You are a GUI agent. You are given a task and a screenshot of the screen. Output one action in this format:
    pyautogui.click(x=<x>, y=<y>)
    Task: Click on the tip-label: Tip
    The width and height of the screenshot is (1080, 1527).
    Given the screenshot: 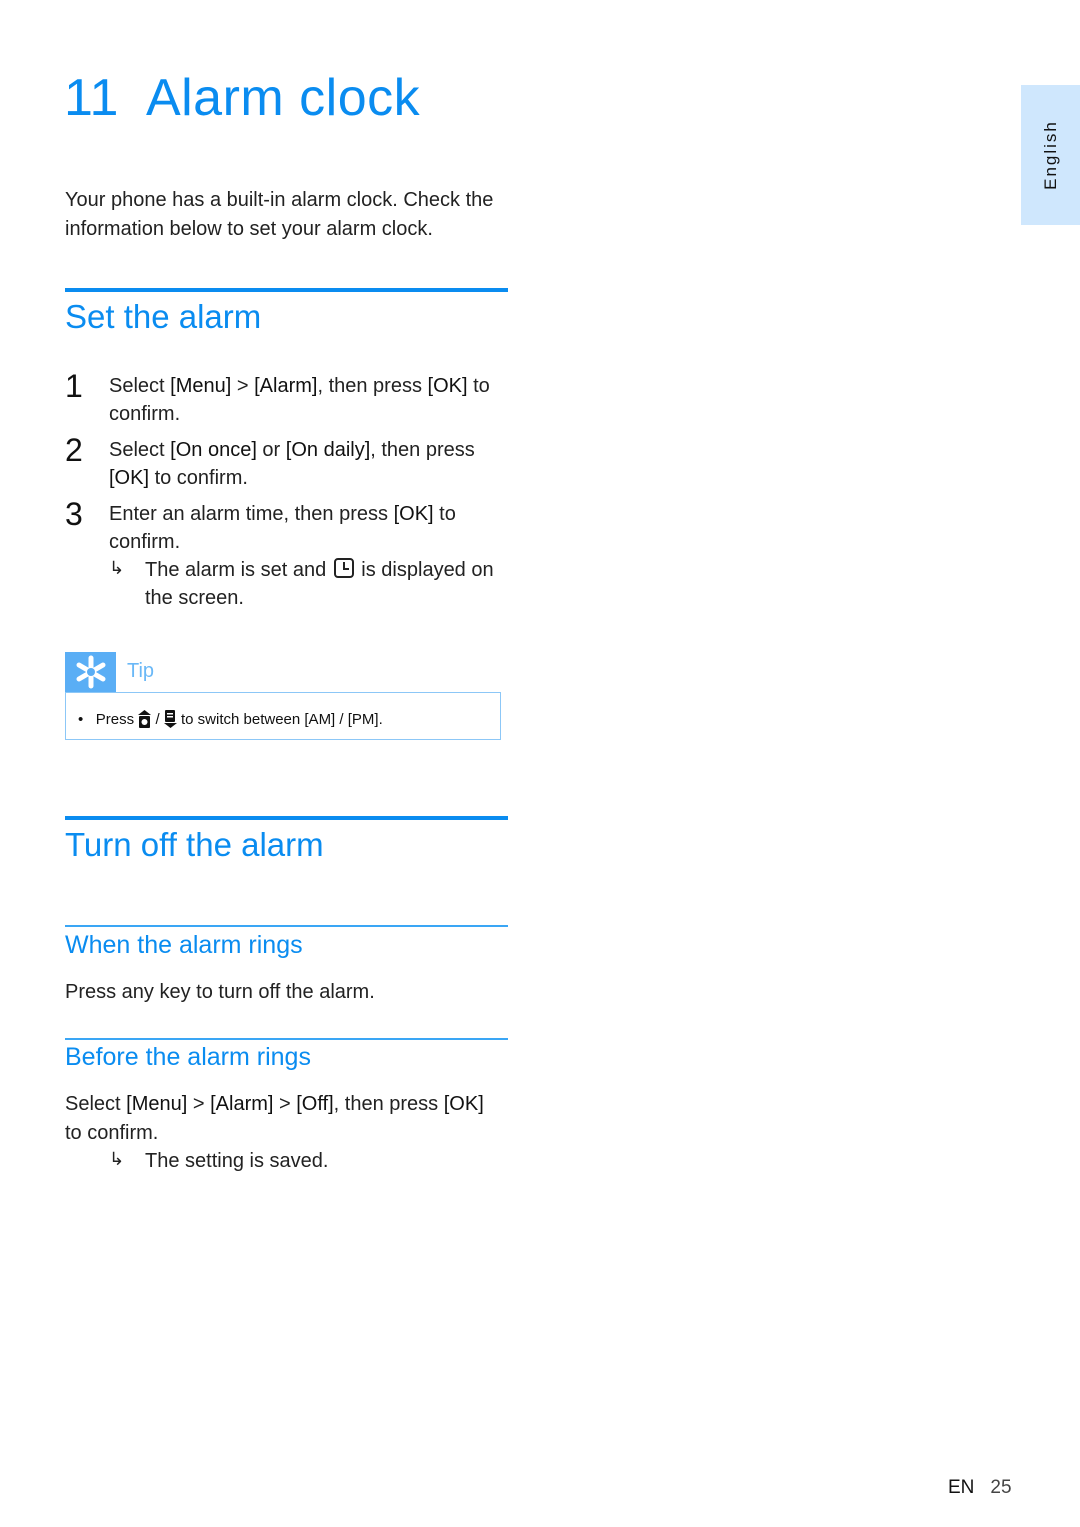 What is the action you would take?
    pyautogui.click(x=141, y=671)
    